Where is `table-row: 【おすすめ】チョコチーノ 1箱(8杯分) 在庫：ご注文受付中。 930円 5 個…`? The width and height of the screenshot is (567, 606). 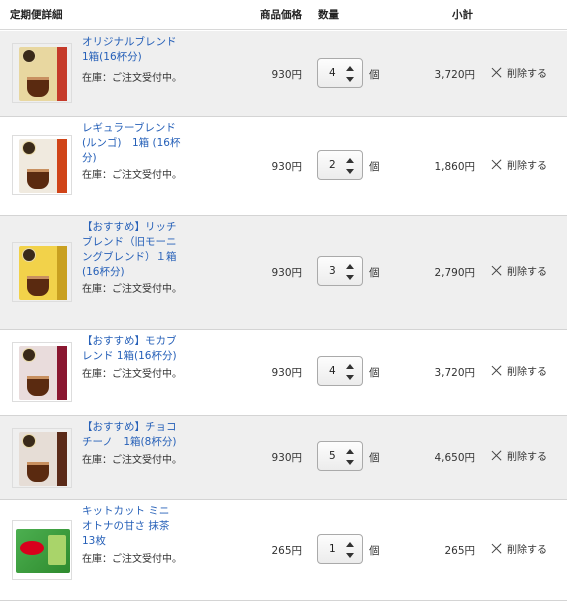
table-row: 【おすすめ】チョコチーノ 1箱(8杯分) 在庫：ご注文受付中。 930円 5 個… is located at coordinates (283, 458).